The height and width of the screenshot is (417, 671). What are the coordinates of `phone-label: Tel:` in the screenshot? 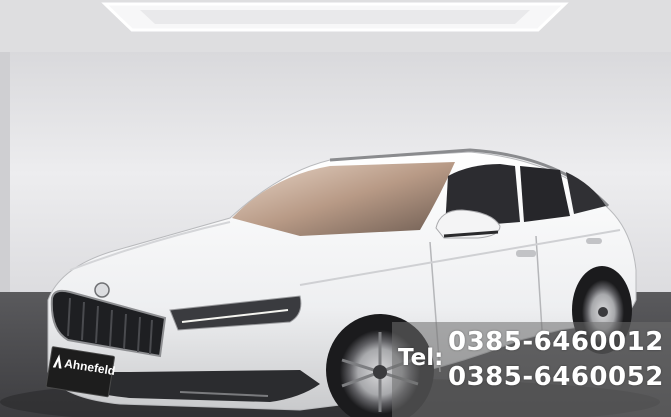 It's located at (421, 358).